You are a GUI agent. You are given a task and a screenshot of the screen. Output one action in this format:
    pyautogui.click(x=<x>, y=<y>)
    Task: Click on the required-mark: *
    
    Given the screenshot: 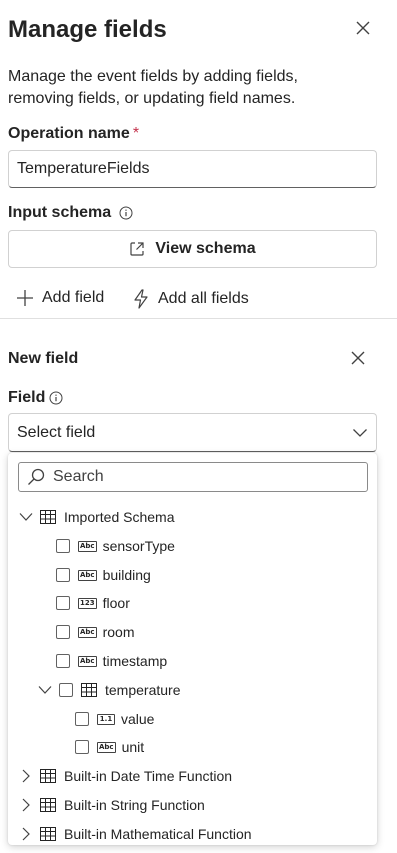 What is the action you would take?
    pyautogui.click(x=136, y=133)
    